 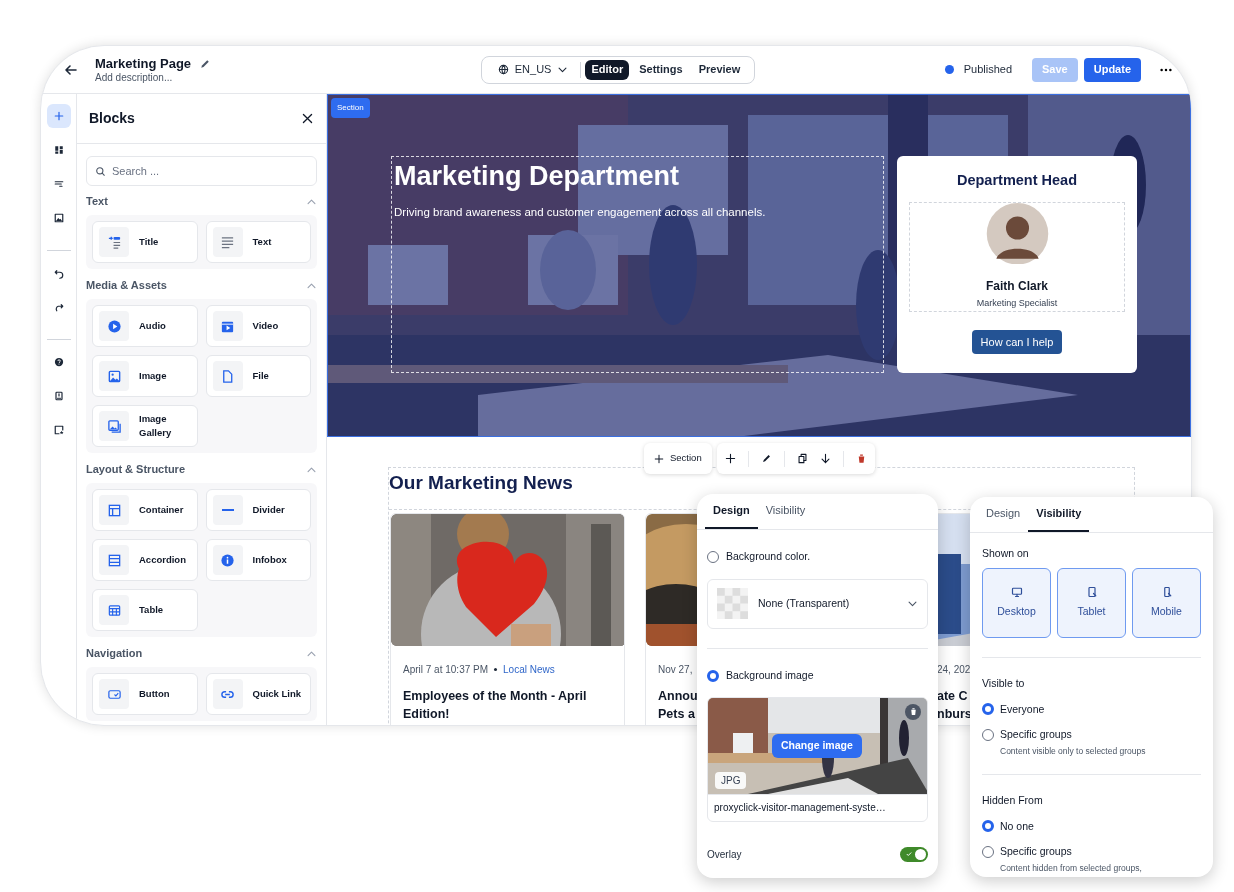 What do you see at coordinates (1016, 602) in the screenshot?
I see `device-toggle: Desktop` at bounding box center [1016, 602].